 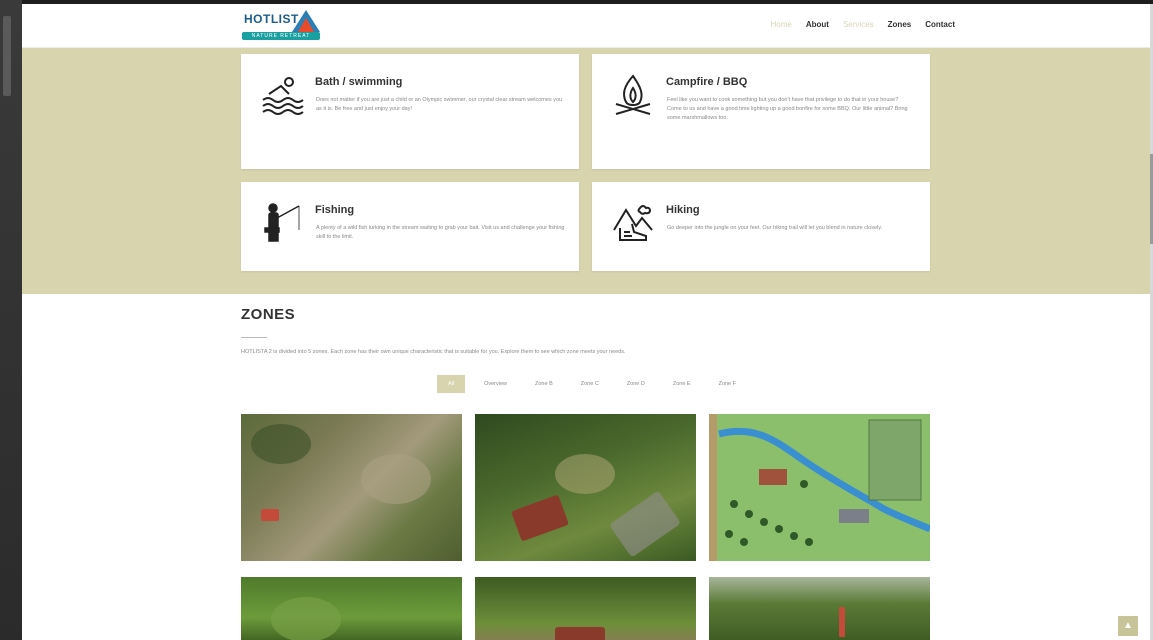 I want to click on filter-all: All, so click(x=451, y=384).